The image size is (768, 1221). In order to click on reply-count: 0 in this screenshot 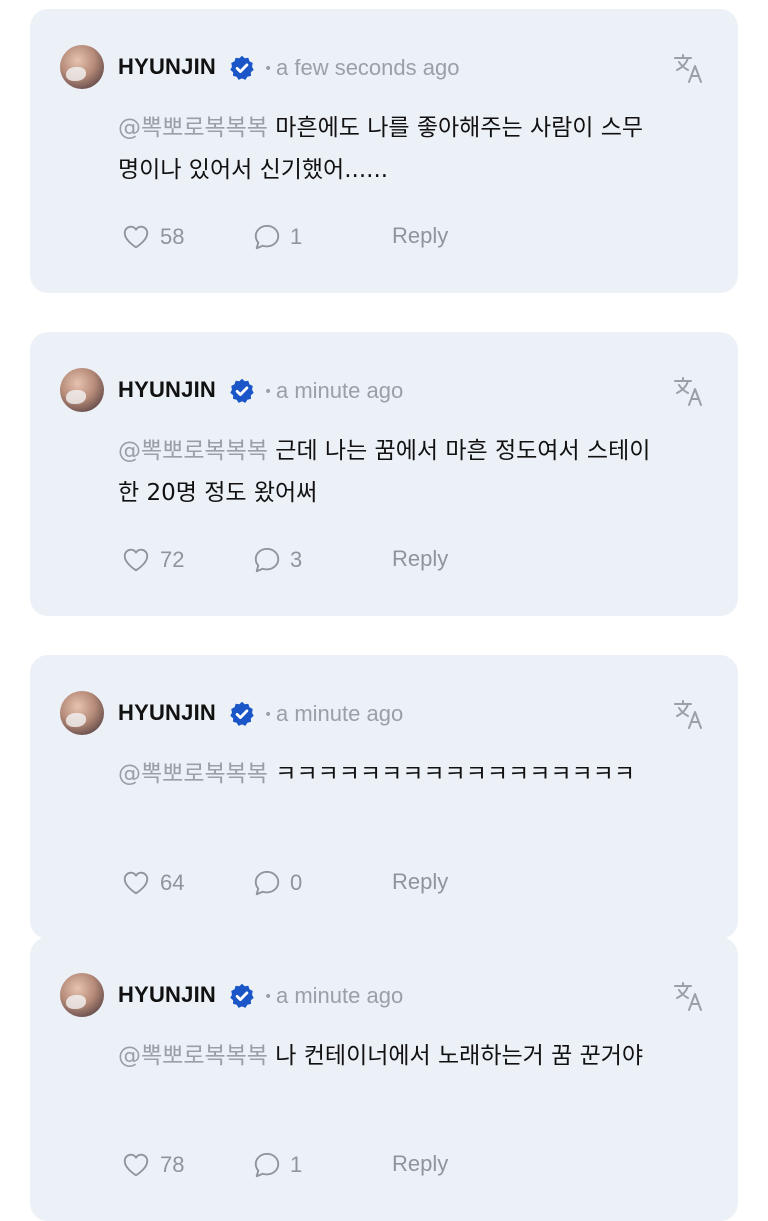, I will do `click(296, 882)`.